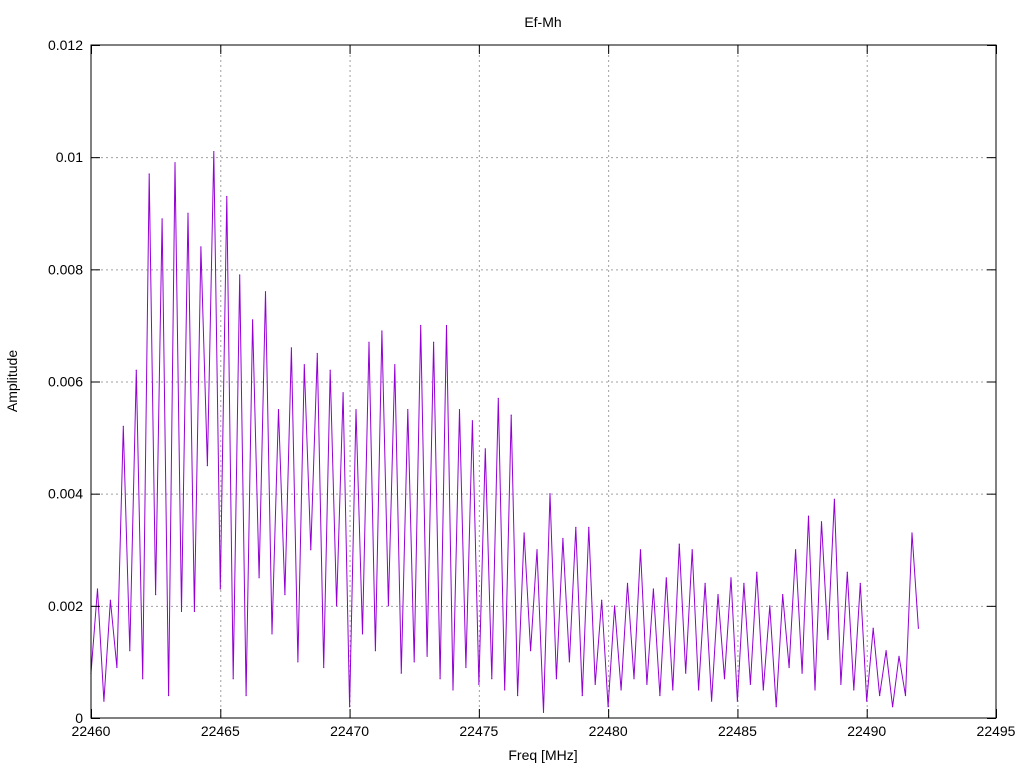 The height and width of the screenshot is (773, 1024). I want to click on y-tick-label: 0.004, so click(65, 494).